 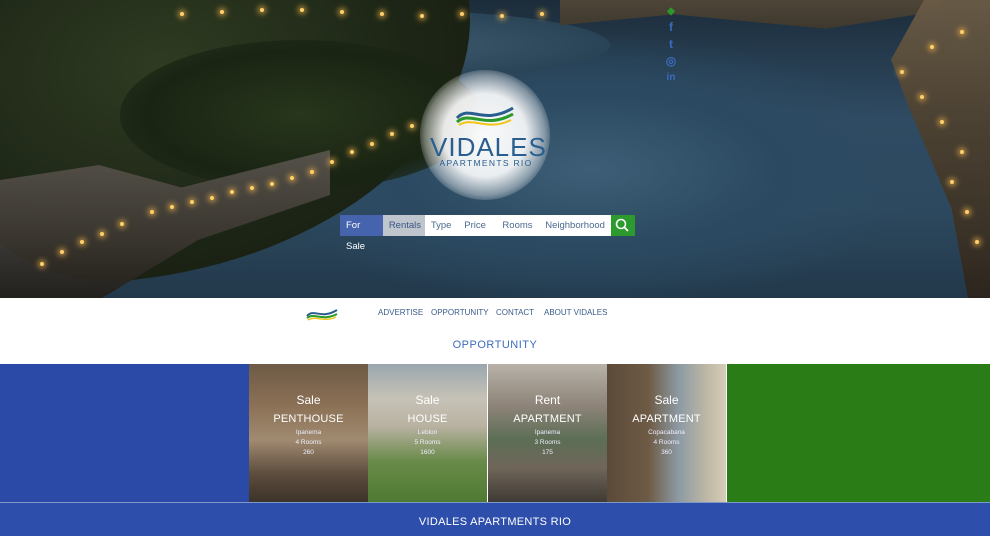 What do you see at coordinates (518, 225) in the screenshot?
I see `rooms-input: Rooms` at bounding box center [518, 225].